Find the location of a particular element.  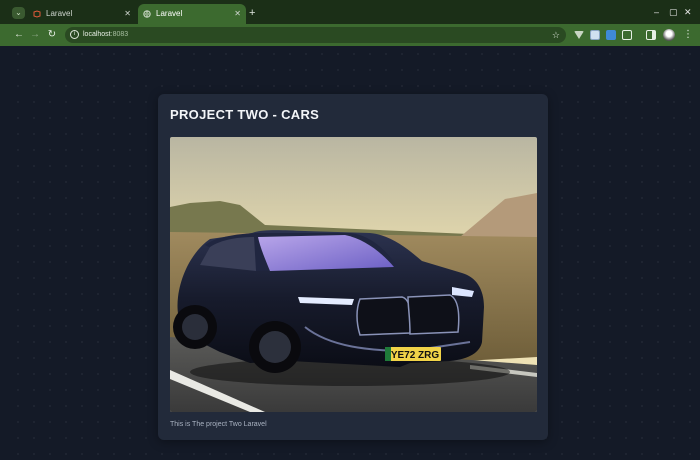

browser-toolbar: ← → ↻ i localhost:8083 ☆ ⋮ is located at coordinates (350, 35).